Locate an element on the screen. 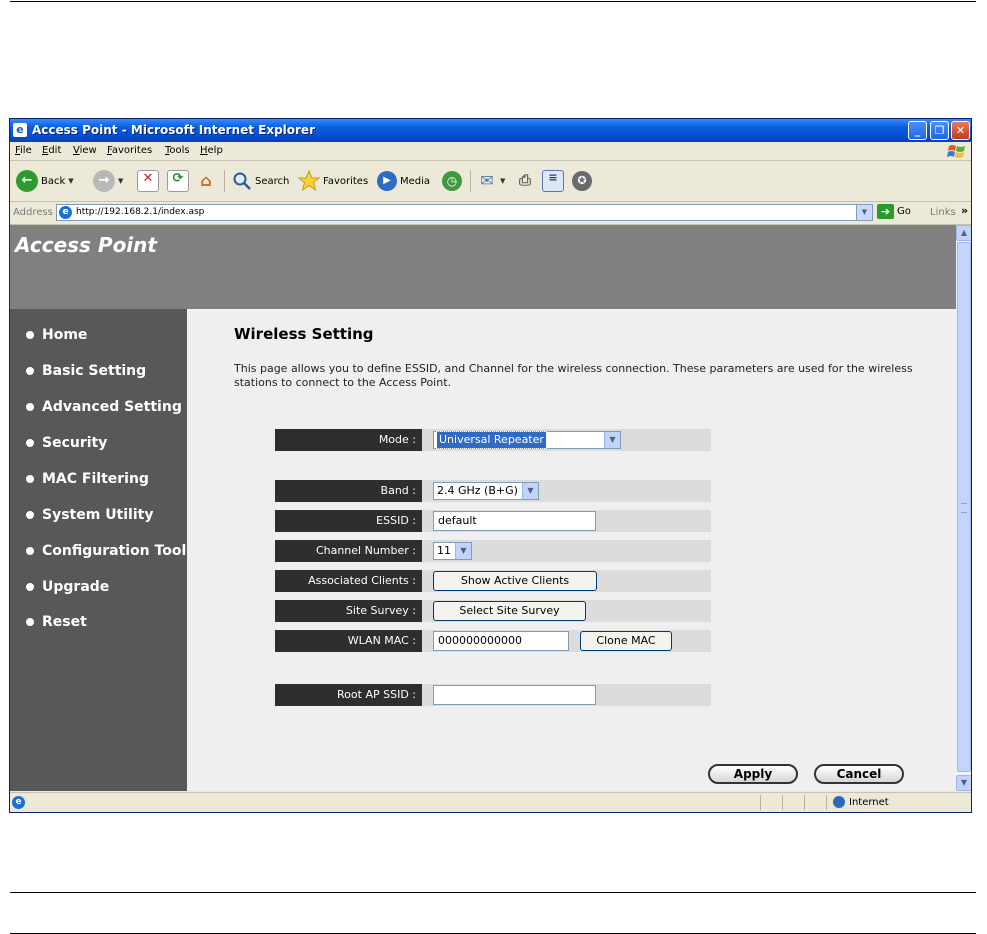 This screenshot has width=987, height=934. sidebar-item-label: Reset is located at coordinates (64, 622).